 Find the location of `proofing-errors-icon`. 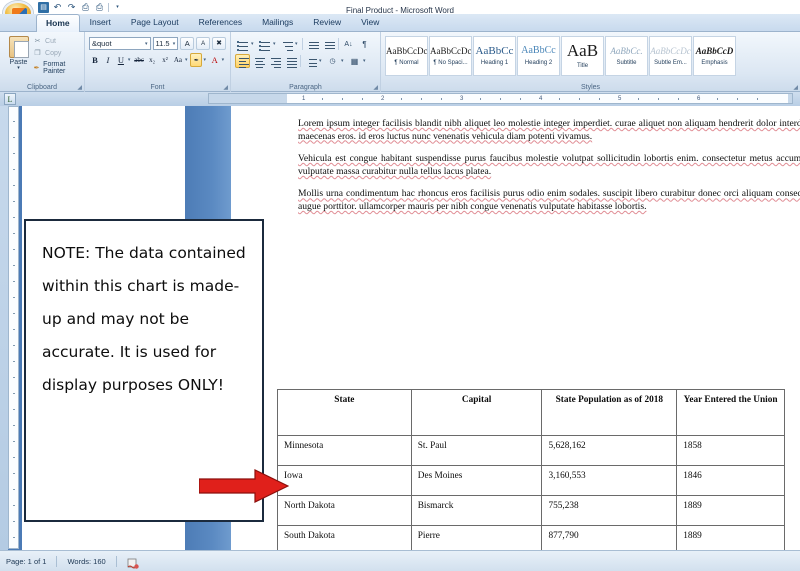

proofing-errors-icon is located at coordinates (133, 562).